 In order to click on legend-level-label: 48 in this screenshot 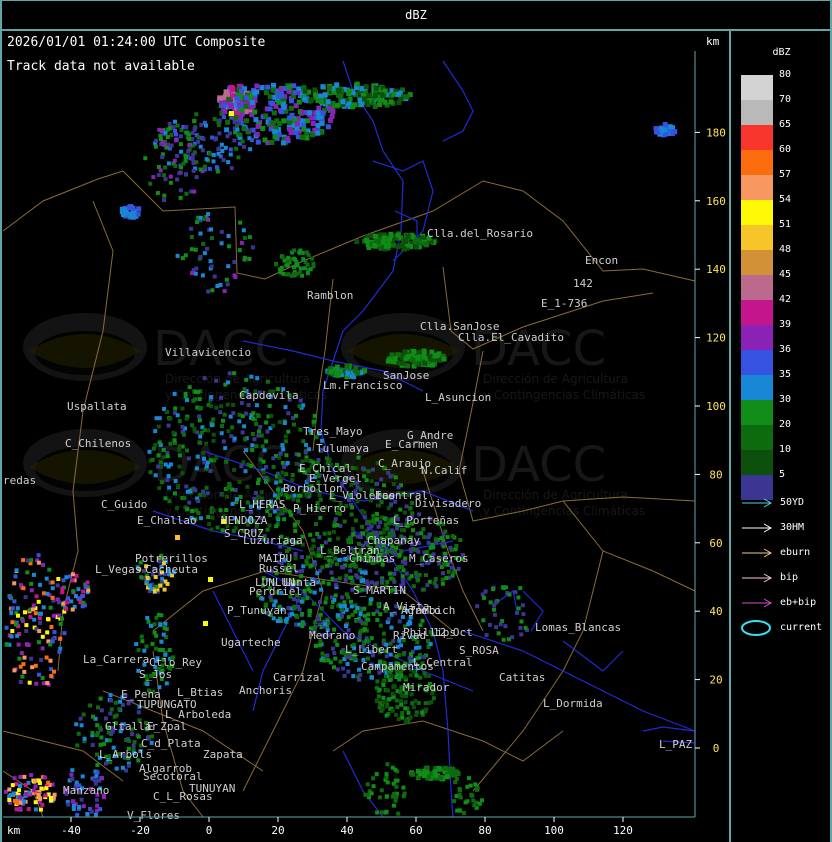, I will do `click(785, 249)`.